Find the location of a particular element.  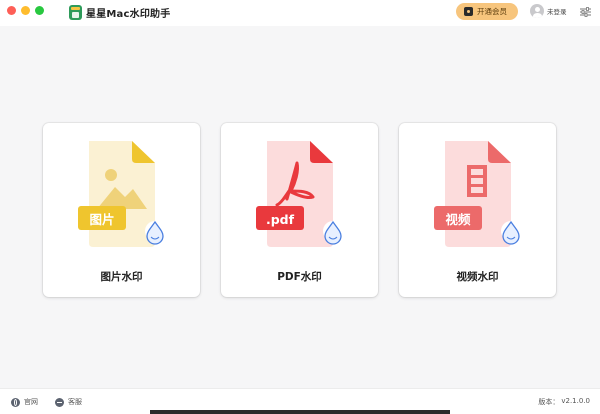

globe-icon is located at coordinates (15, 402).